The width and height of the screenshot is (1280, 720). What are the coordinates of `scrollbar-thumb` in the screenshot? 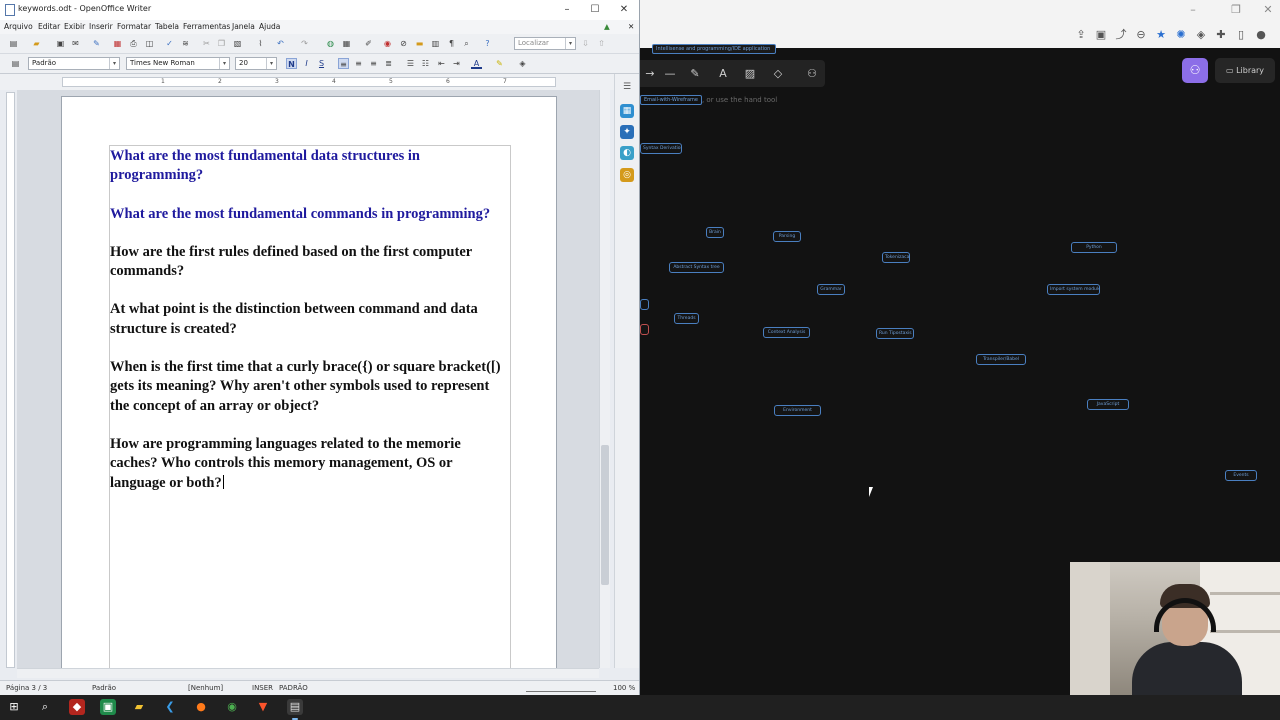 It's located at (605, 515).